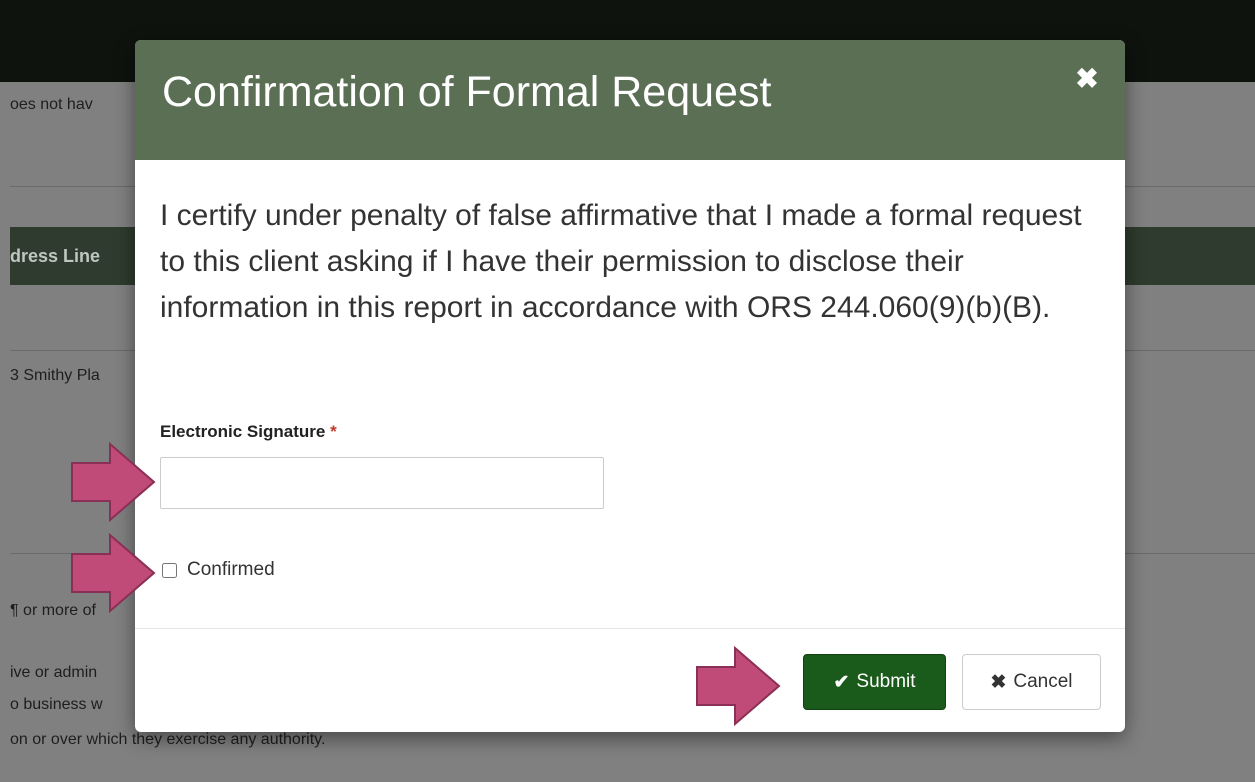  What do you see at coordinates (55, 375) in the screenshot?
I see `background-cell: 3 Smithy Pla` at bounding box center [55, 375].